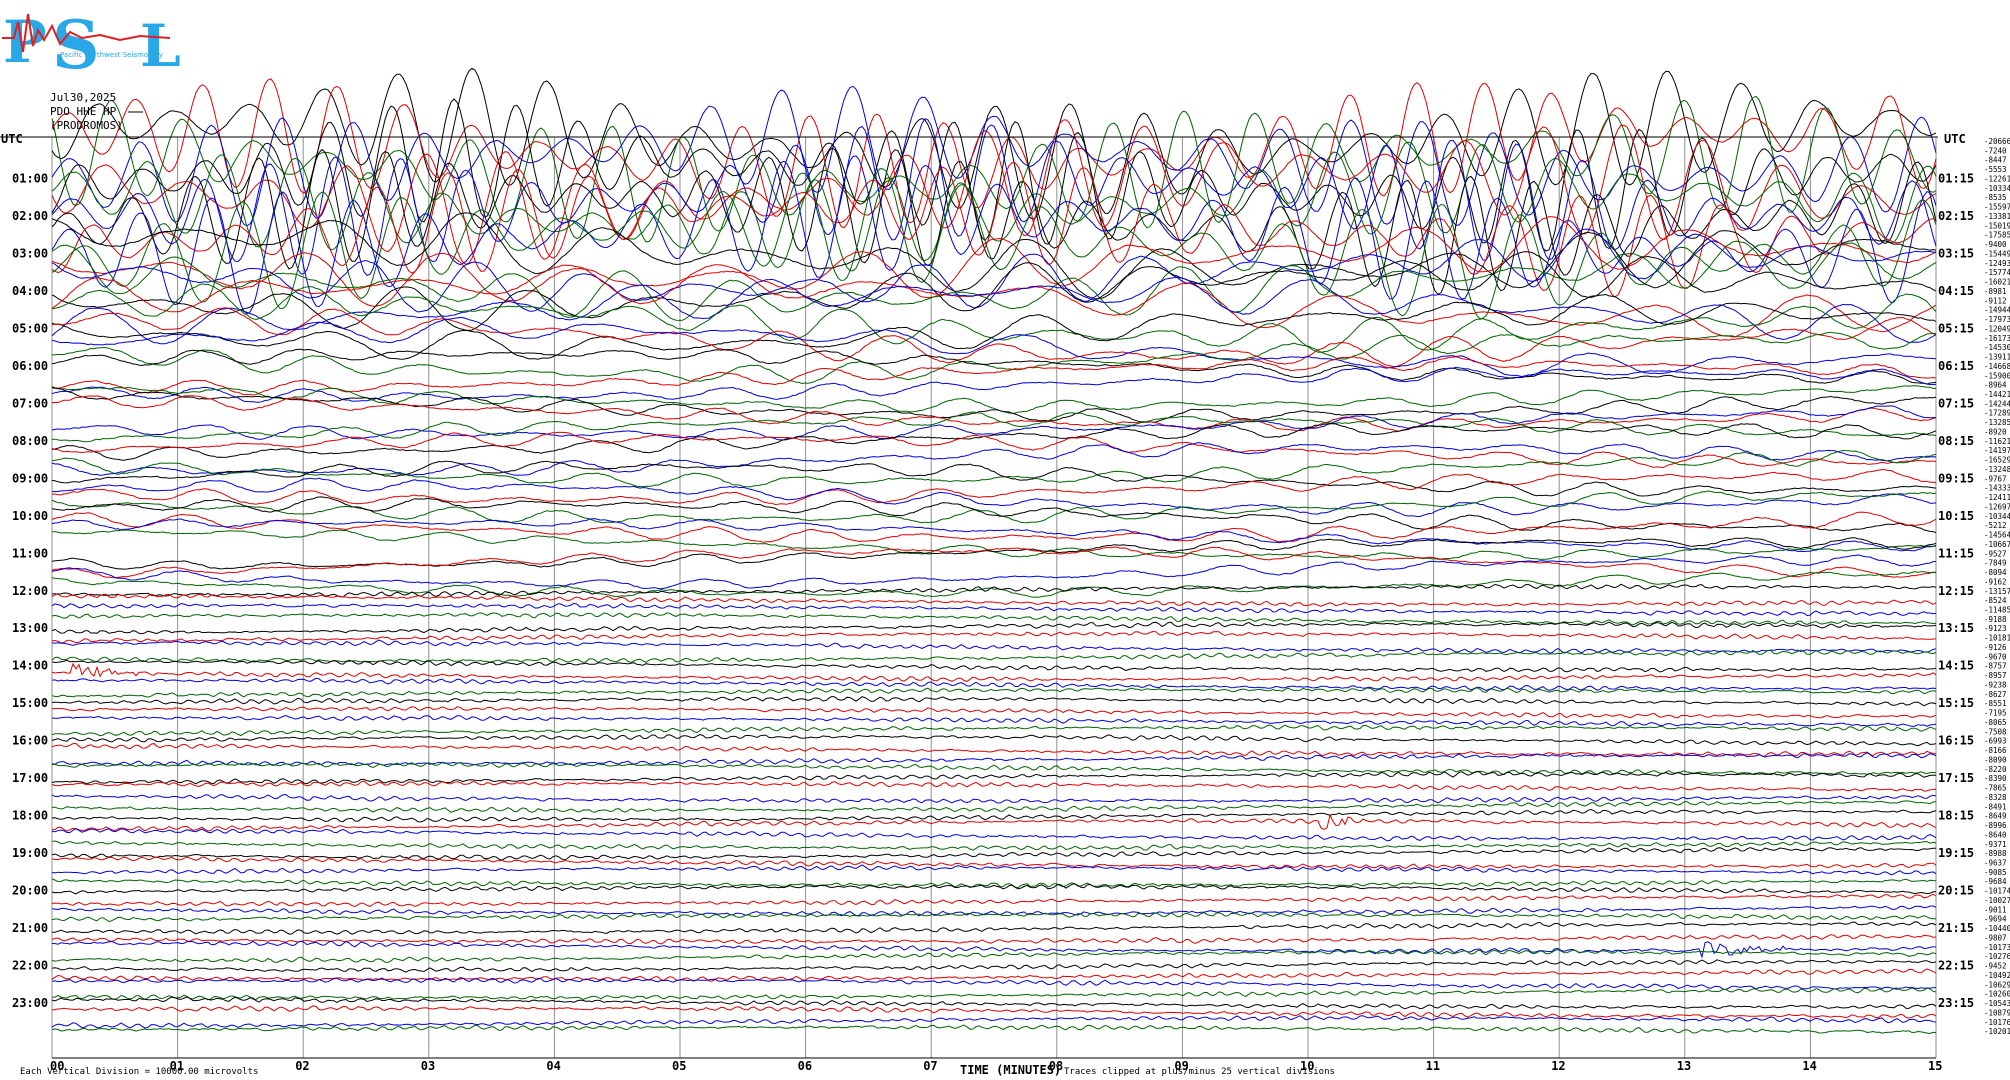  Describe the element at coordinates (30, 703) in the screenshot. I see `hour-label-left: 15:00` at that location.